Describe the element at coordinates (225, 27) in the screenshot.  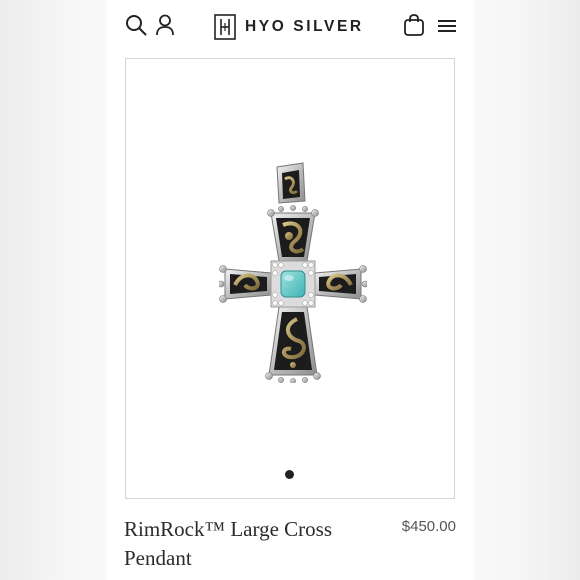
I see `brand-monogram-icon` at that location.